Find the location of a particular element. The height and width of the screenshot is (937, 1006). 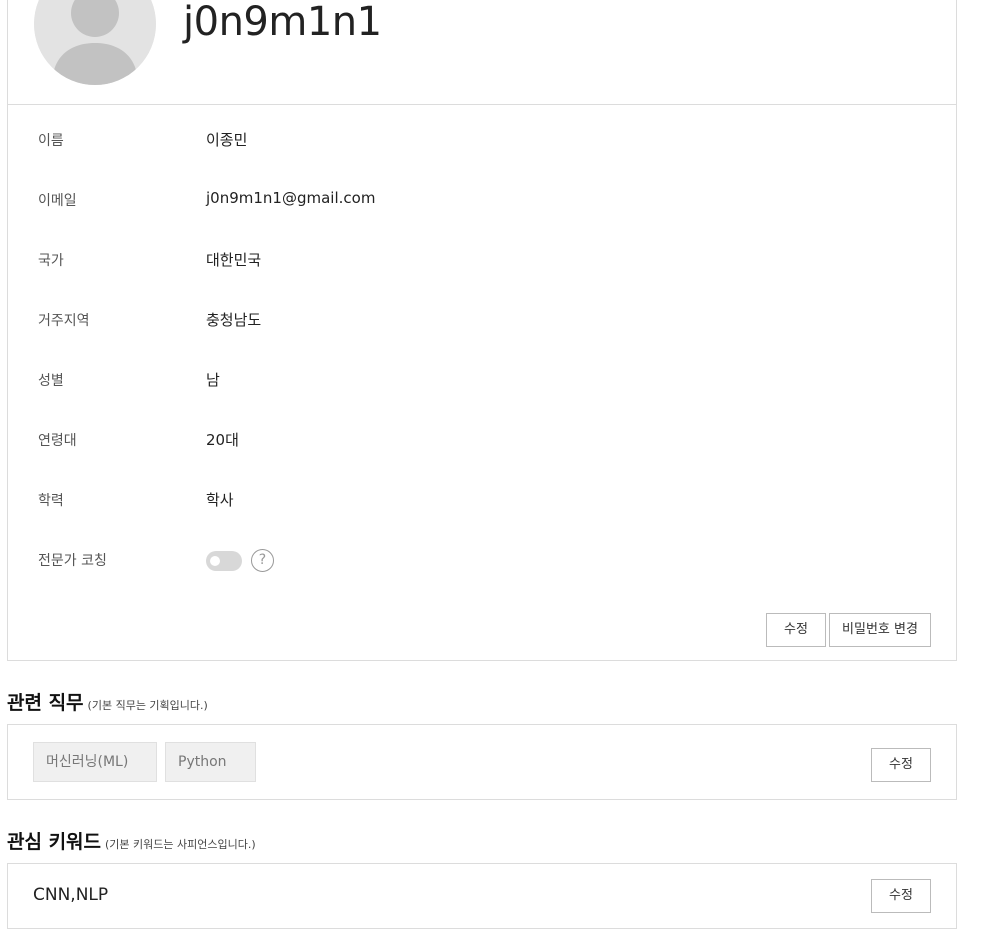

help-icon: ? is located at coordinates (262, 560).